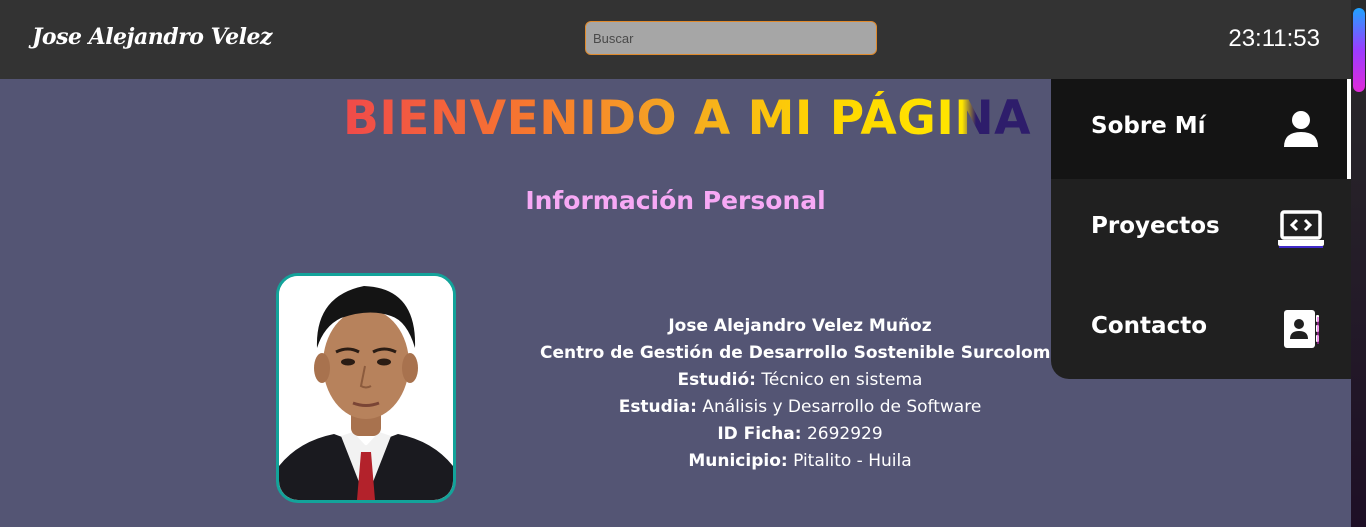  What do you see at coordinates (759, 434) in the screenshot?
I see `info-ficha-label: ID Ficha:` at bounding box center [759, 434].